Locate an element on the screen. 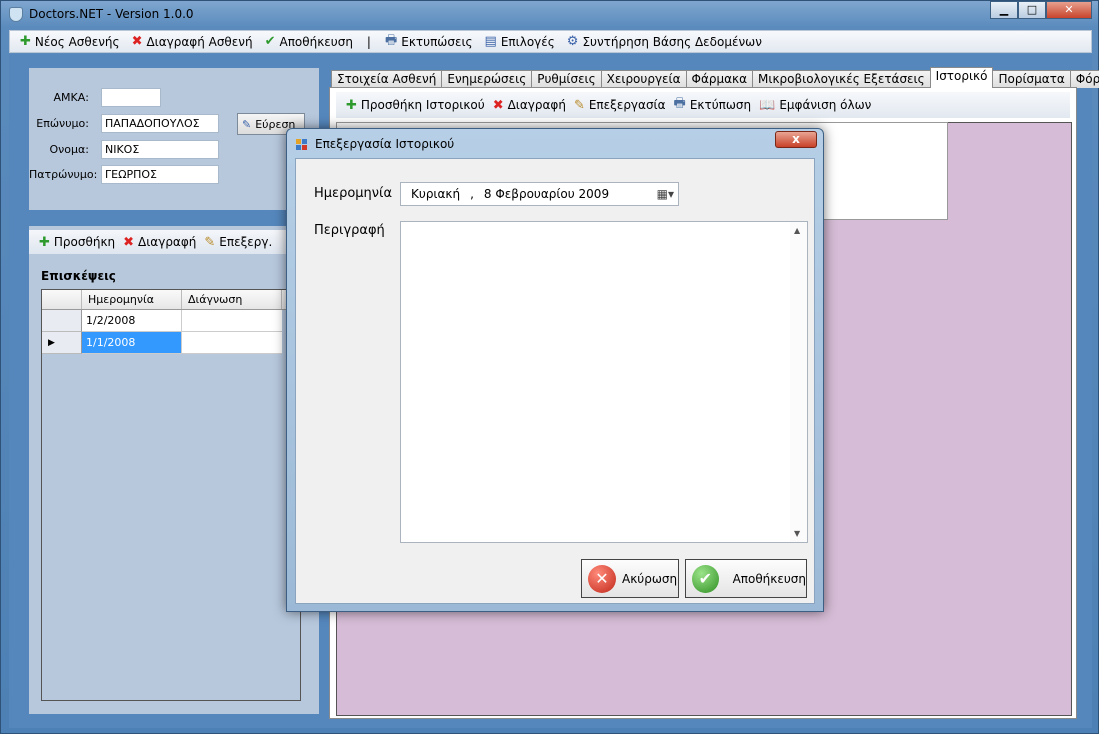 The height and width of the screenshot is (734, 1099). visit-delete-label: Διαγραφή is located at coordinates (167, 242).